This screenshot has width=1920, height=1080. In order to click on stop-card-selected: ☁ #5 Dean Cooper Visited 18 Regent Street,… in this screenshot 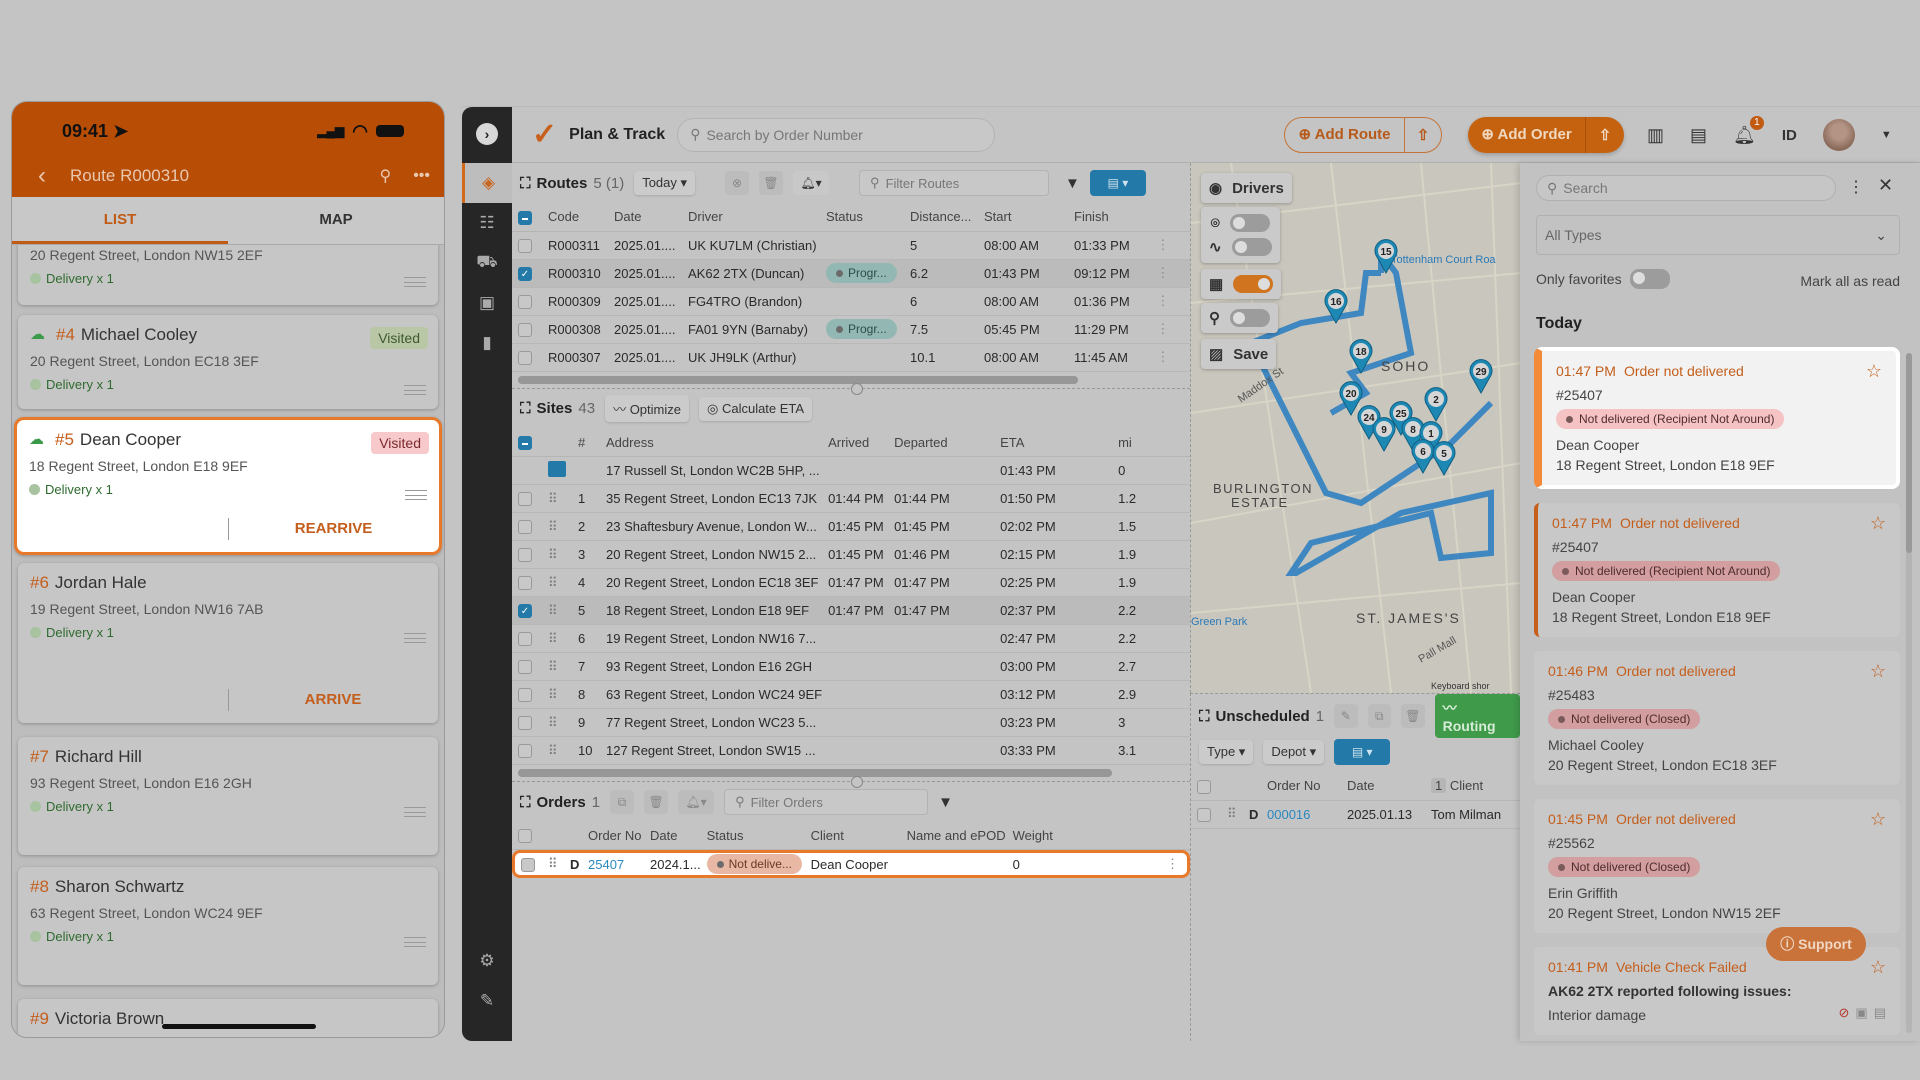, I will do `click(228, 486)`.